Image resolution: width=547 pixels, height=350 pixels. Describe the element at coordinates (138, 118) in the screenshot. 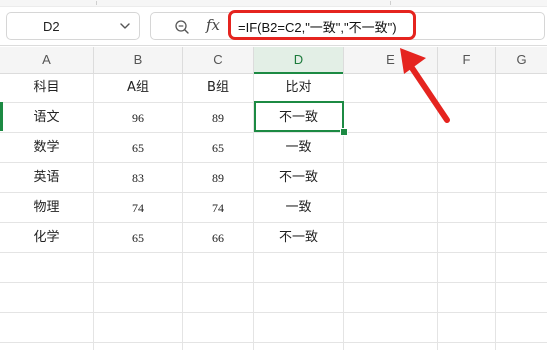

I see `cell-group-a: 96` at that location.